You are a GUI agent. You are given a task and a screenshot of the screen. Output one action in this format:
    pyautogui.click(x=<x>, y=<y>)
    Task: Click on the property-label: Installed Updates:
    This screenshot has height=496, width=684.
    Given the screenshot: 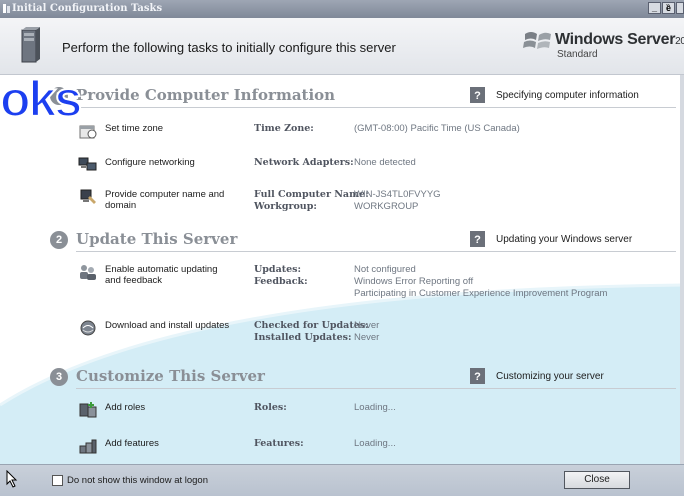 What is the action you would take?
    pyautogui.click(x=303, y=337)
    